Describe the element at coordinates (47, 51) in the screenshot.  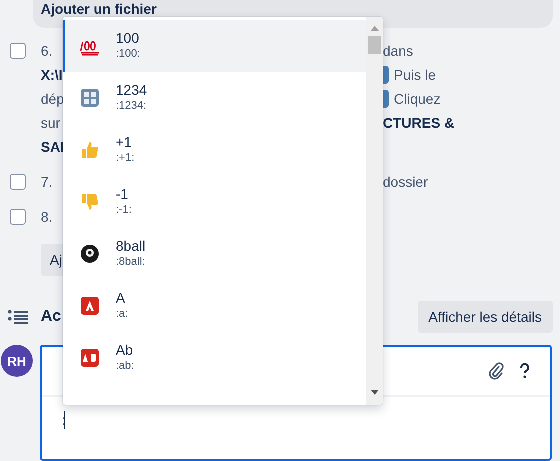
I see `task-text: 6.` at that location.